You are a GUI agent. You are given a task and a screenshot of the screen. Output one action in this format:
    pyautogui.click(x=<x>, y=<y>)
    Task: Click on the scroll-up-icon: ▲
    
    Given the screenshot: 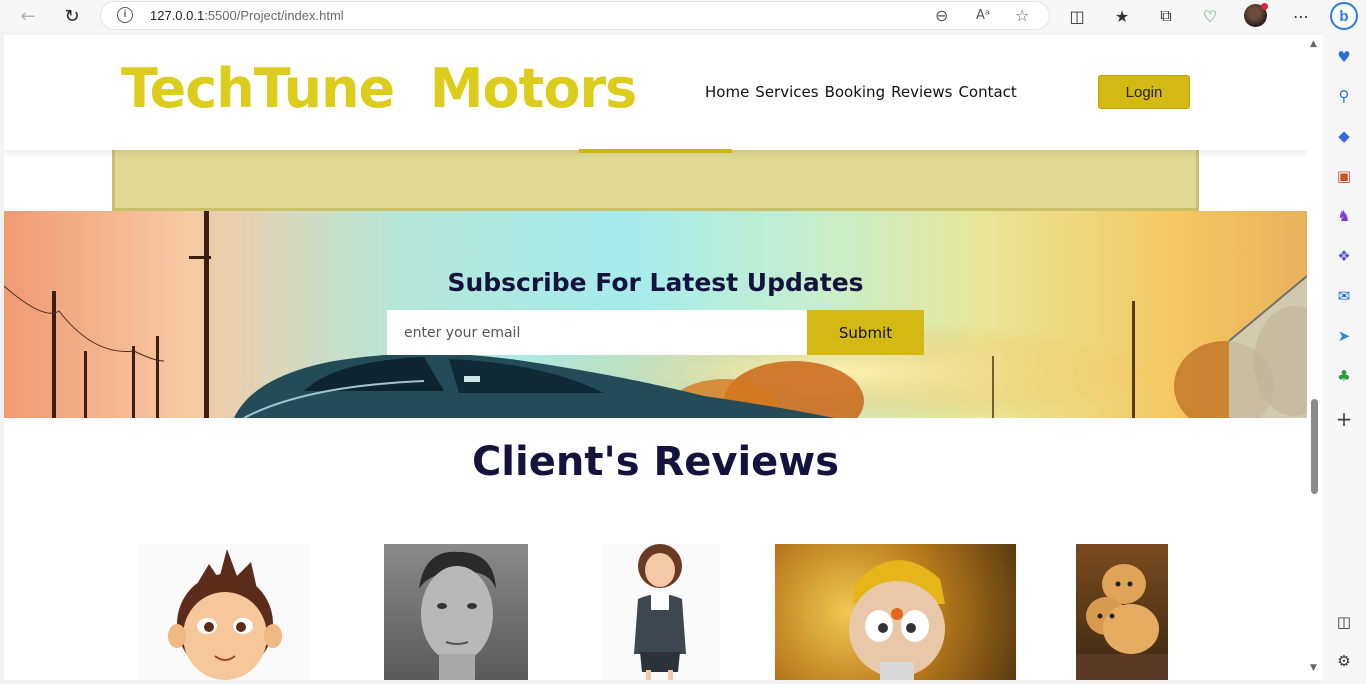 What is the action you would take?
    pyautogui.click(x=1313, y=44)
    